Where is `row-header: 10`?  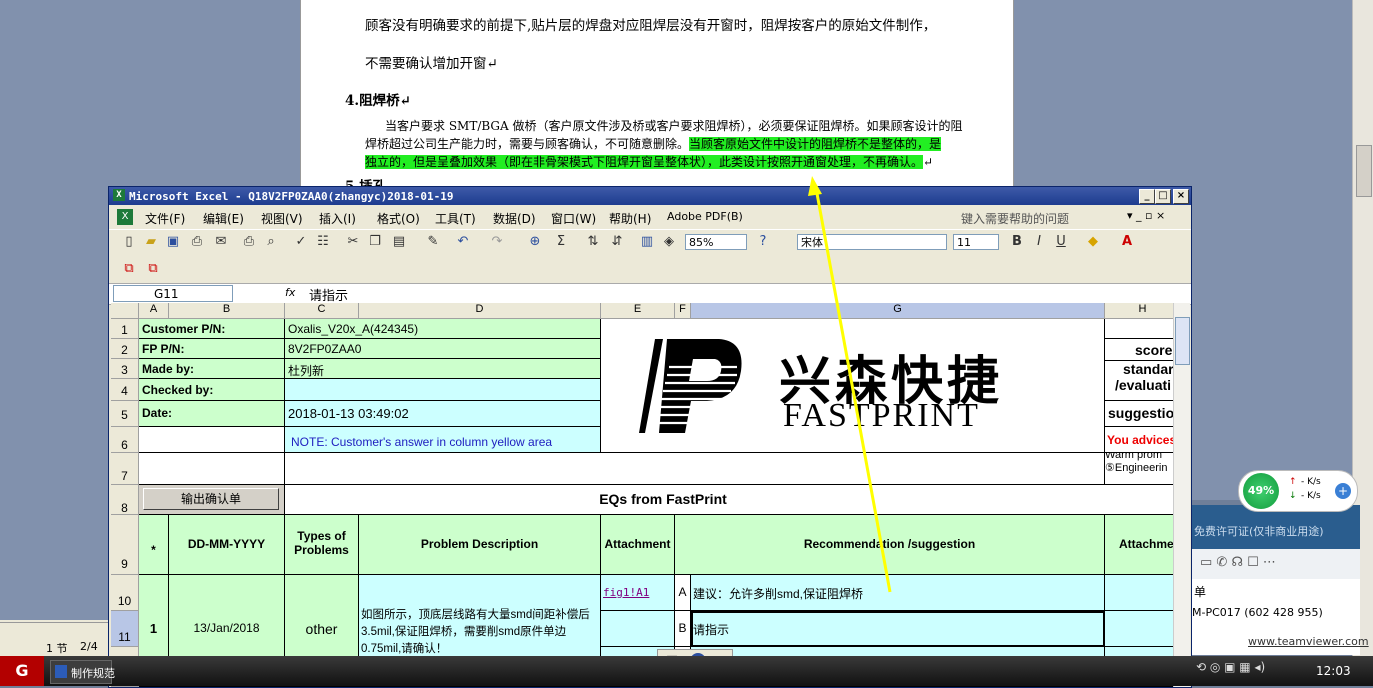
row-header: 10 is located at coordinates (125, 593).